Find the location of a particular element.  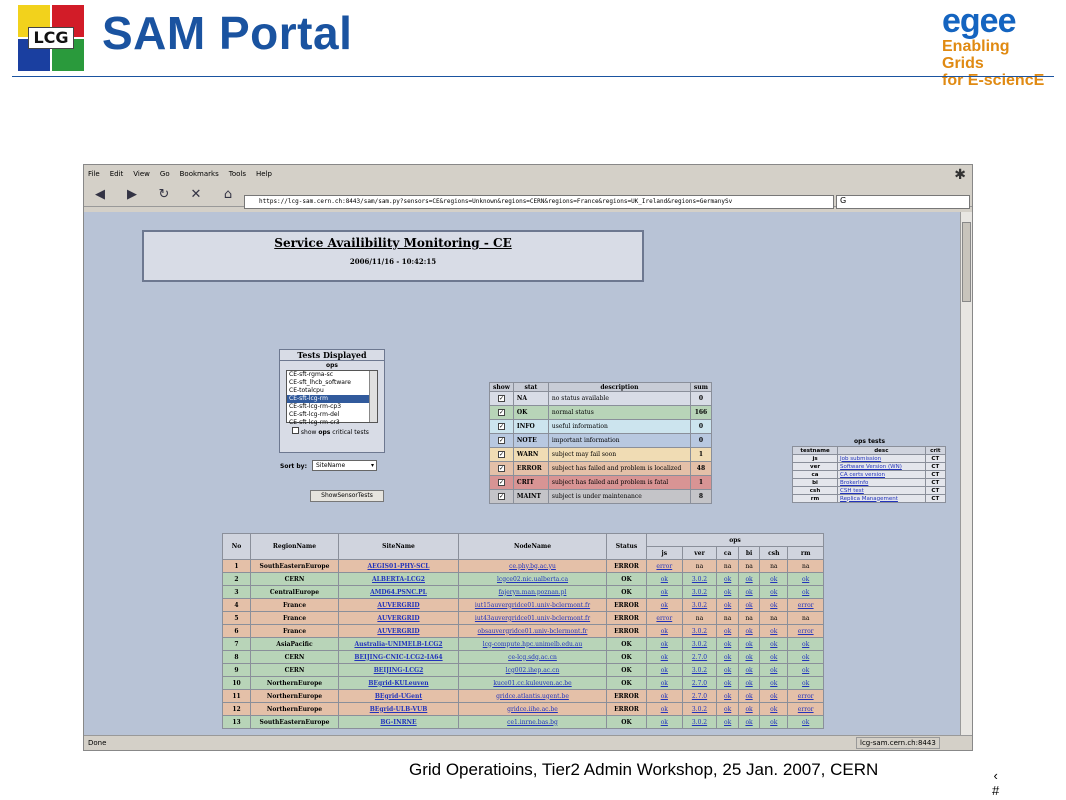

test-list-item: CE-sft-lcg-rm-cr3 is located at coordinates (332, 423).